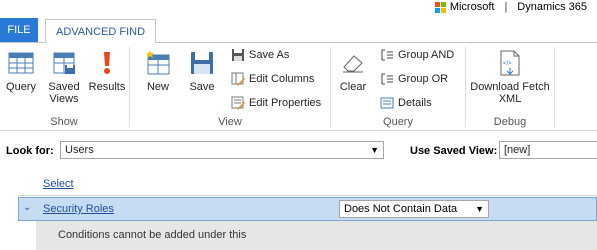 The width and height of the screenshot is (597, 250). I want to click on brand-product: Dynamics 365, so click(552, 7).